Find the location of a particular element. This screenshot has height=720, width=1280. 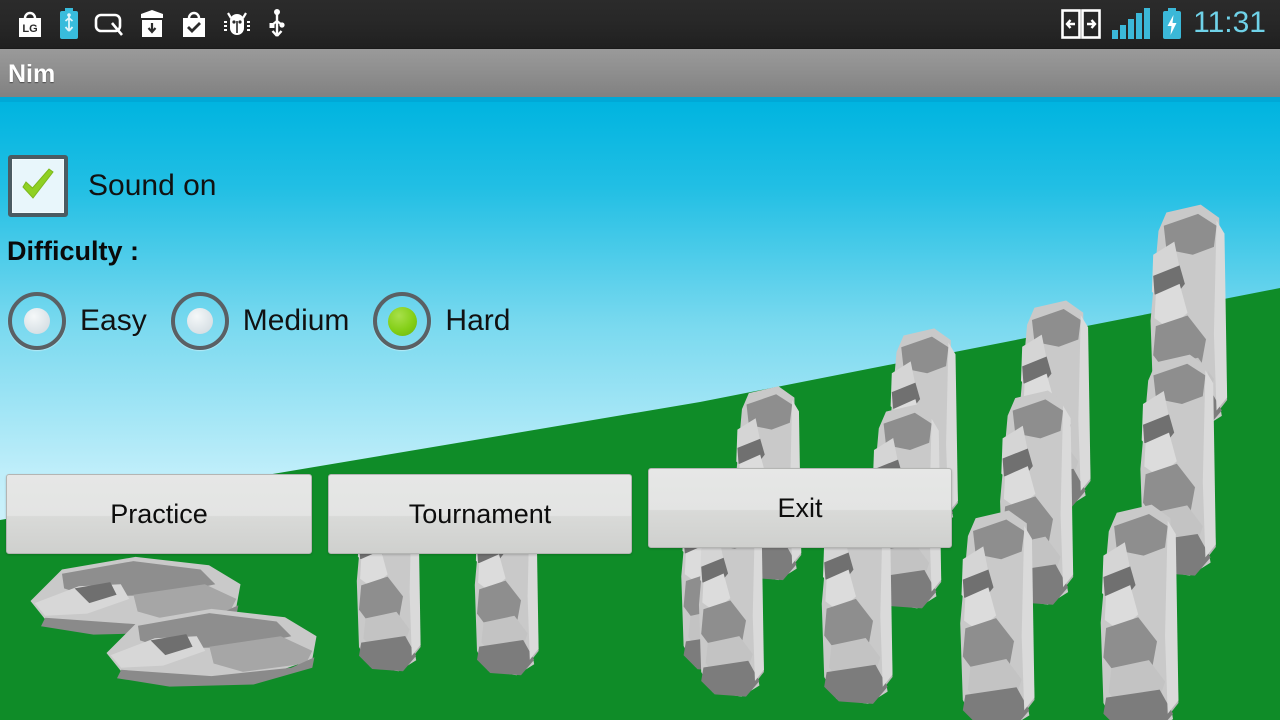

radio-easy is located at coordinates (37, 321).